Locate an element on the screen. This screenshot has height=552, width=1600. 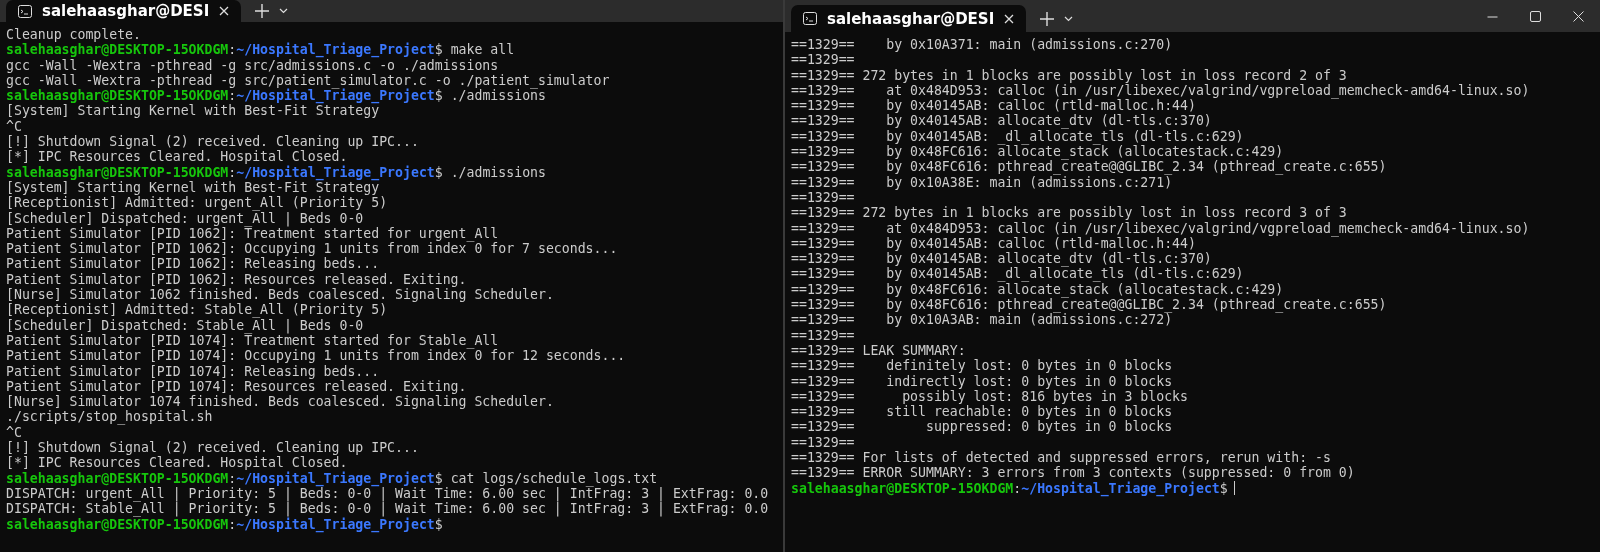
terminal-output-line: gcc -Wall -Wextra -pthread -g src/patient_simulator.c -o ./patient_simulator is located at coordinates (308, 80).